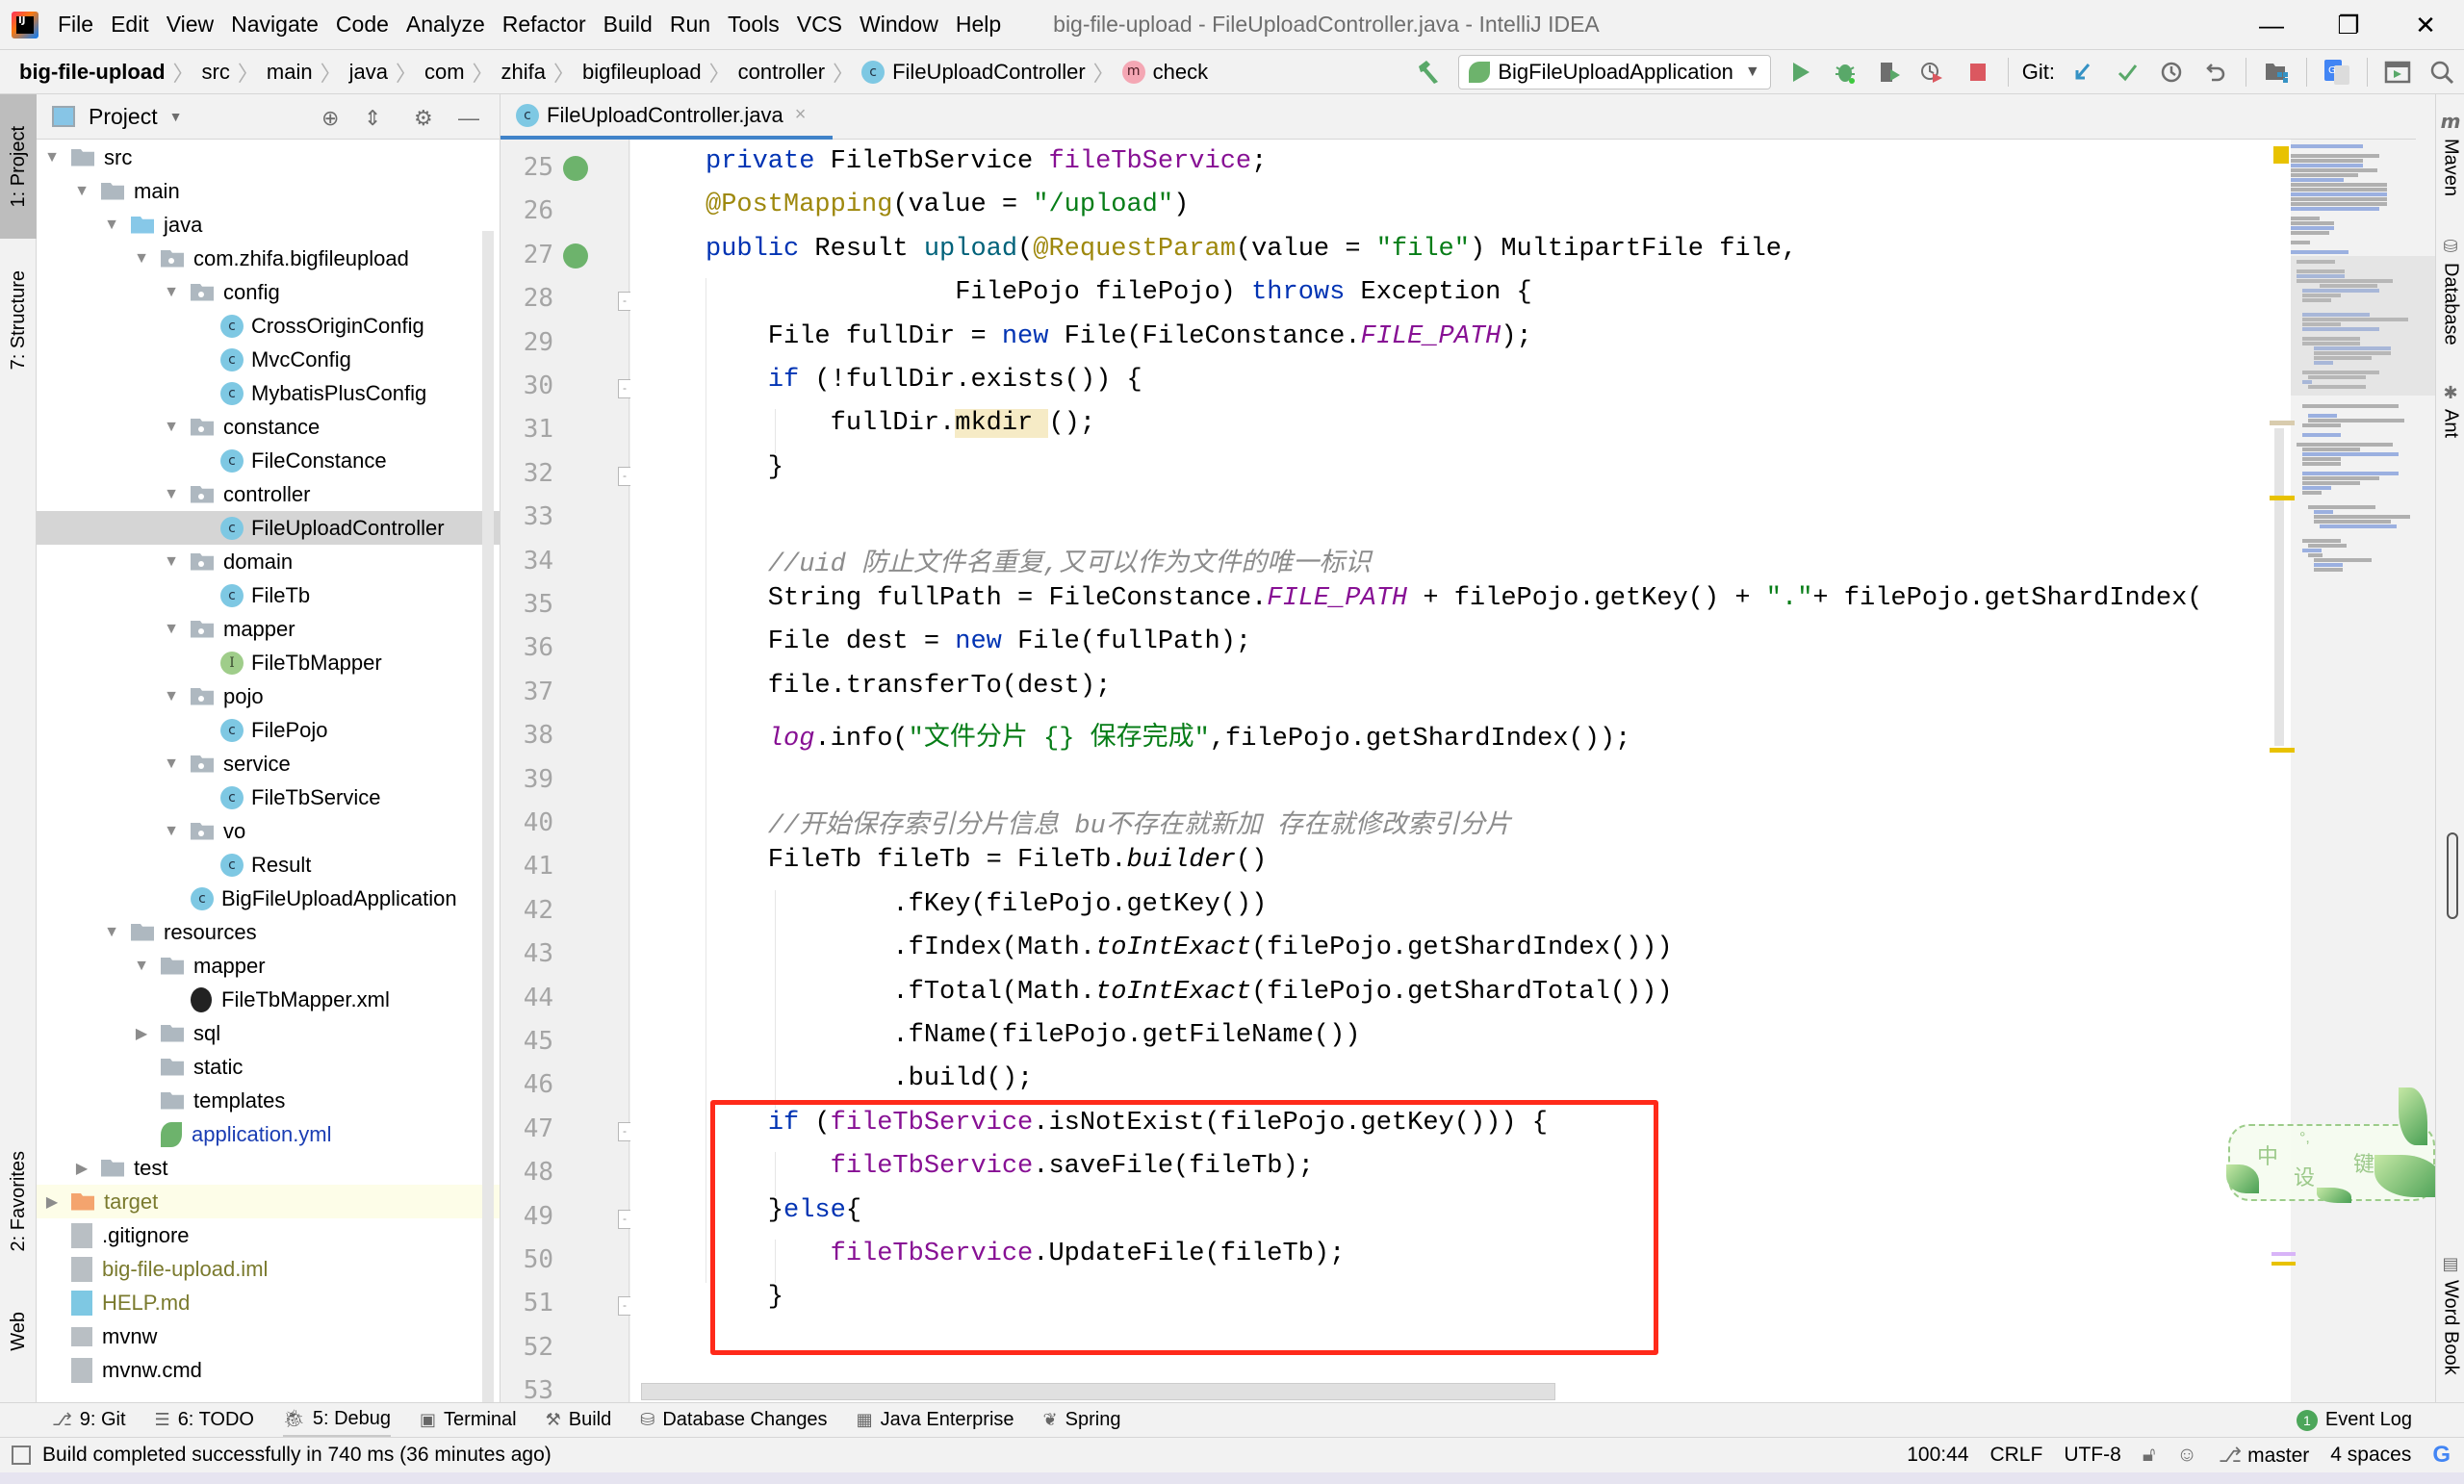 The image size is (2464, 1484). Describe the element at coordinates (268, 696) in the screenshot. I see `tree-item: ▼ pojo` at that location.